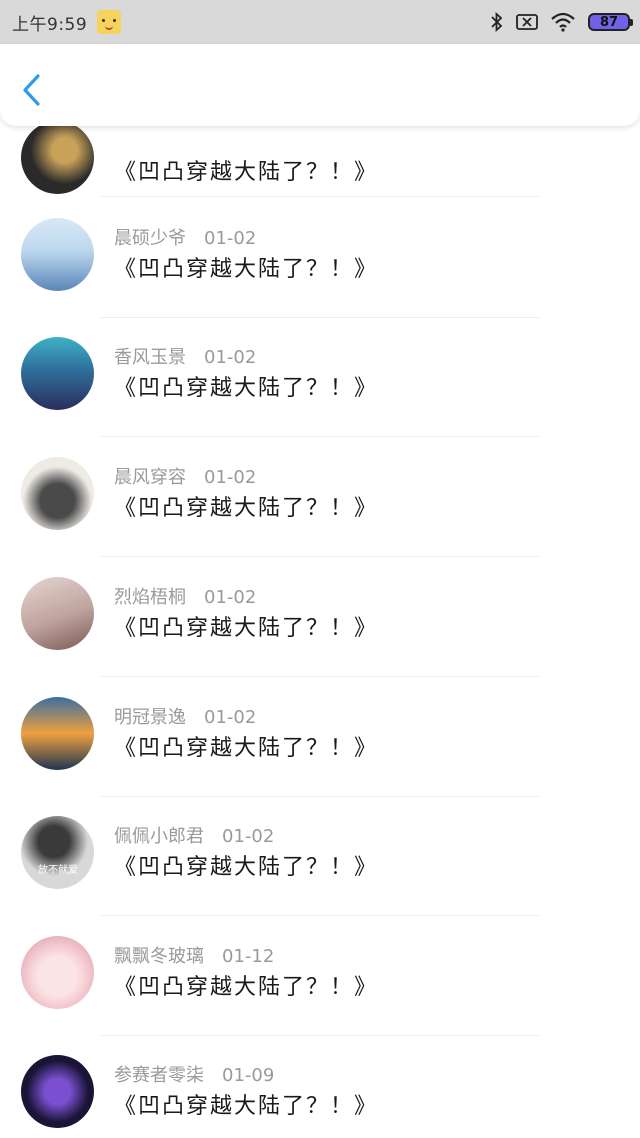  I want to click on wifi-icon, so click(563, 22).